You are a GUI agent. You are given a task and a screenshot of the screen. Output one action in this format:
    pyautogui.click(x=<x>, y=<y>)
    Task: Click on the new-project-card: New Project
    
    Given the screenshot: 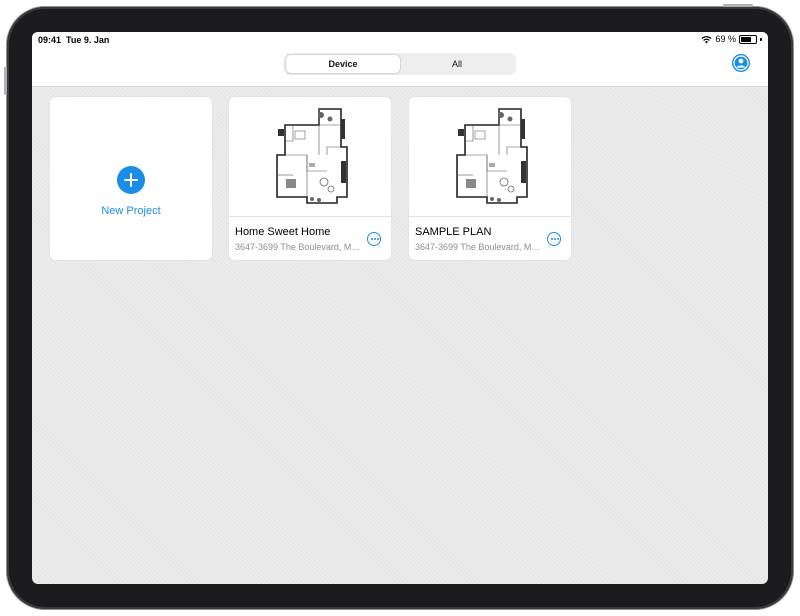 What is the action you would take?
    pyautogui.click(x=131, y=178)
    